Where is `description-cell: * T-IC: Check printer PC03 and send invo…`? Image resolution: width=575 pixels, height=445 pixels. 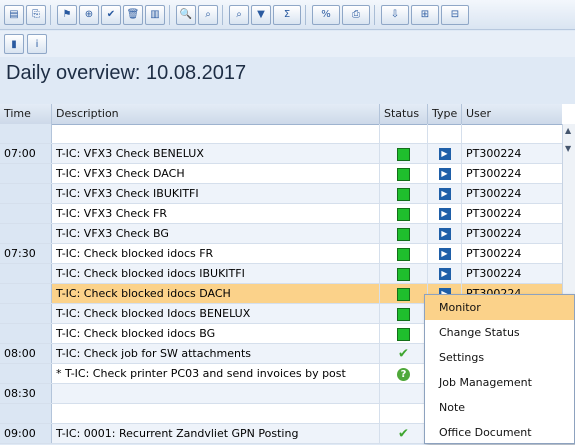
description-cell: * T-IC: Check printer PC03 and send invo… is located at coordinates (216, 373).